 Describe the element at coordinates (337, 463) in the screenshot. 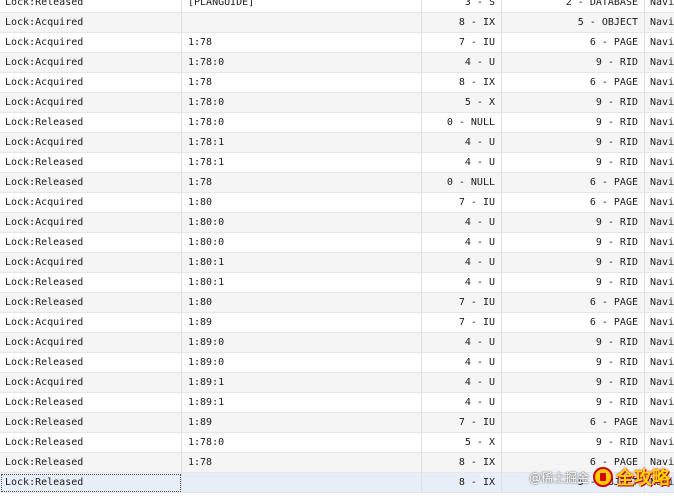

I see `table-row: Lock:Released 1:78 8 - IX 6 - PAGE Navi` at that location.